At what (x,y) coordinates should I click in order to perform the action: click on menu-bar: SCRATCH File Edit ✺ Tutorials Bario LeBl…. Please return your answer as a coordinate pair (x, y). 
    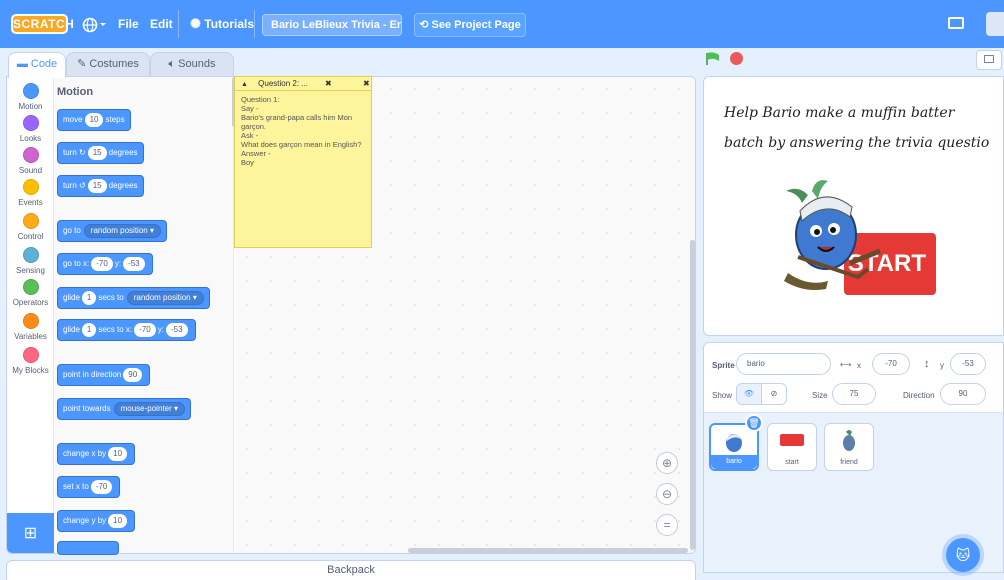
    Looking at the image, I should click on (502, 24).